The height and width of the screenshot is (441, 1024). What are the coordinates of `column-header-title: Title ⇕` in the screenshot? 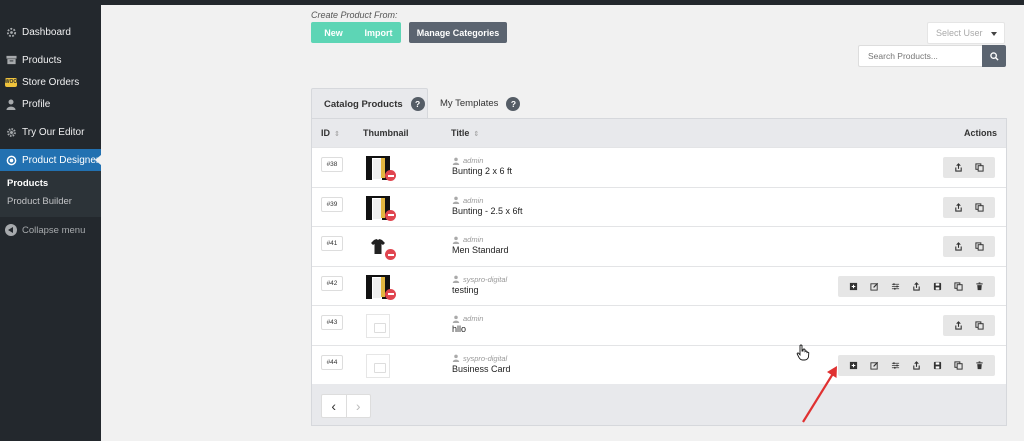 It's located at (465, 133).